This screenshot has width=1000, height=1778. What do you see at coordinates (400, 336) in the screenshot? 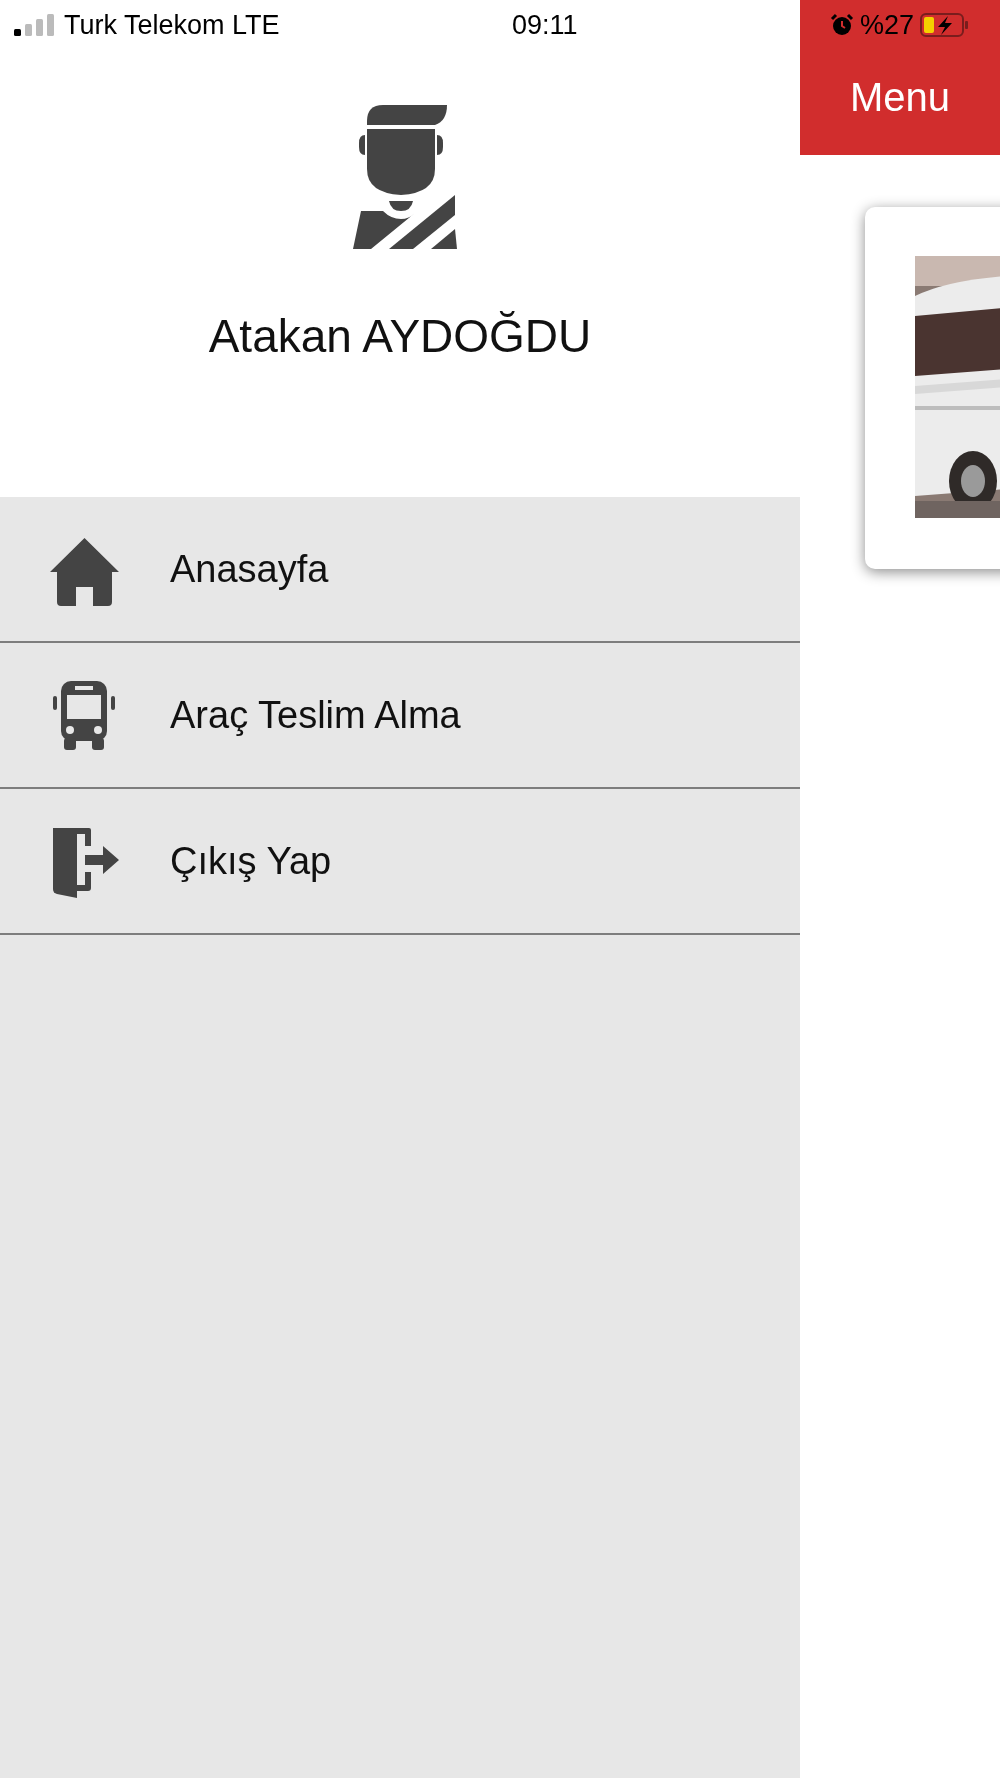
I see `user-name: Atakan AYDOĞDU` at bounding box center [400, 336].